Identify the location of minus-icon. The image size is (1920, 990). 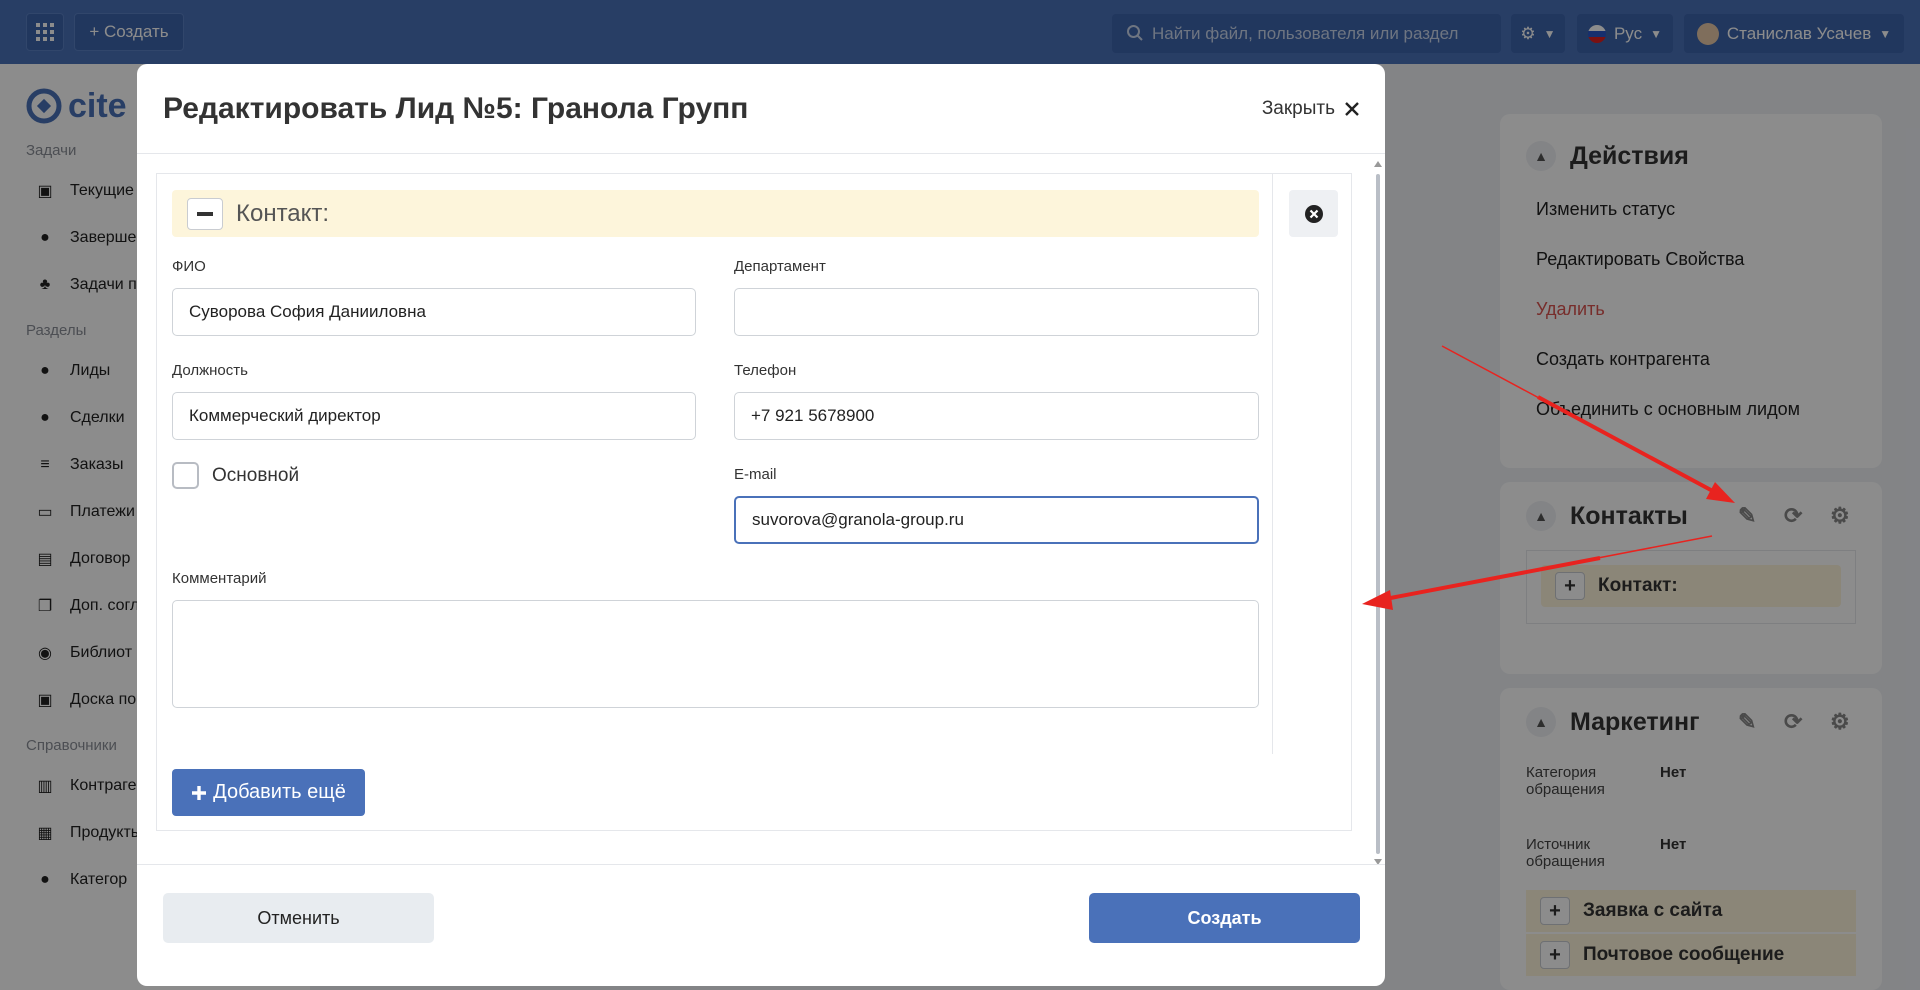
(205, 213).